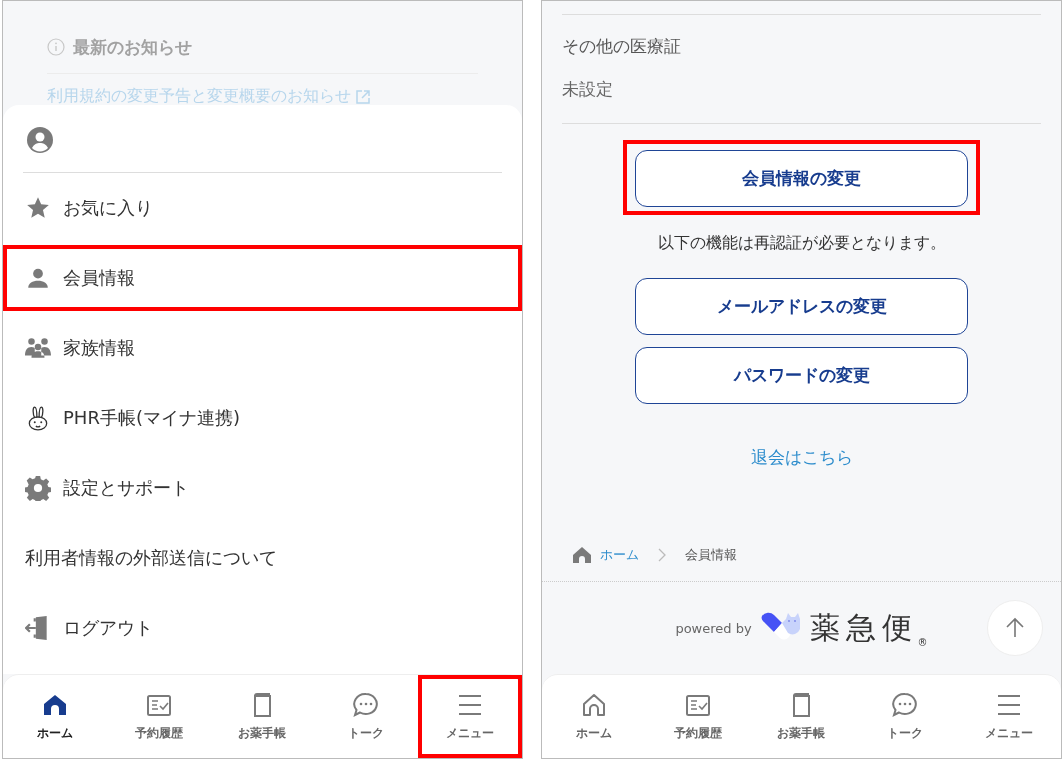  Describe the element at coordinates (711, 555) in the screenshot. I see `breadcrumb-current: 会員情報` at that location.